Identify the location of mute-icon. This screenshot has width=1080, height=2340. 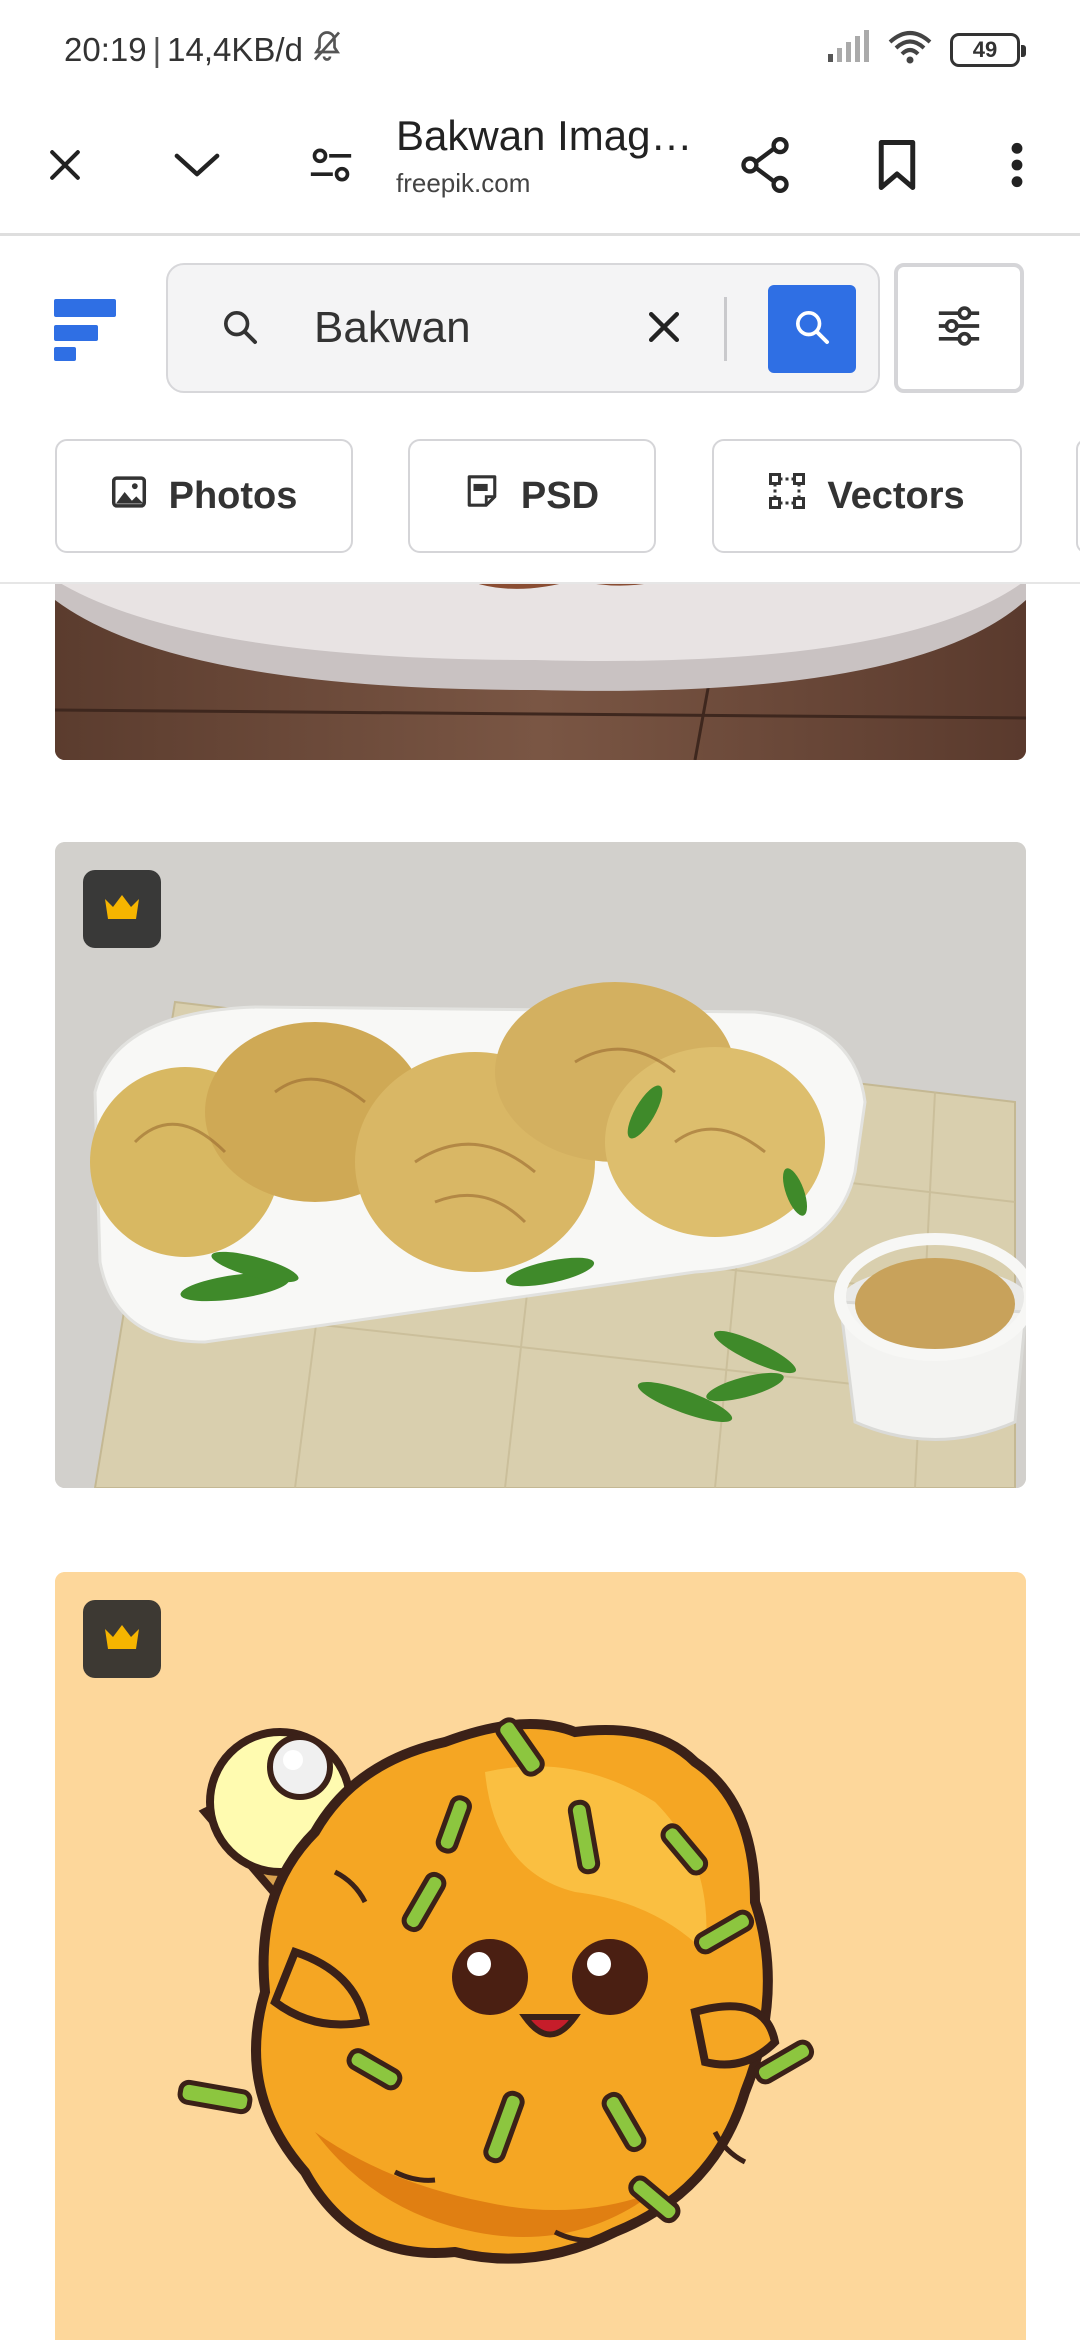
(327, 50).